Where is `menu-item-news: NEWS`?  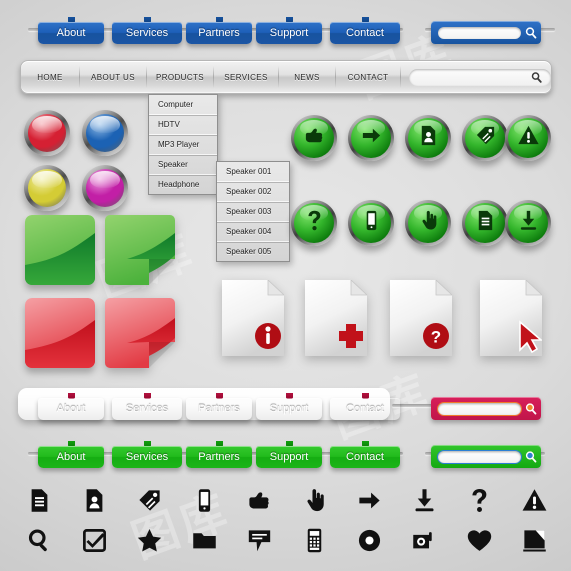
menu-item-news: NEWS is located at coordinates (307, 77).